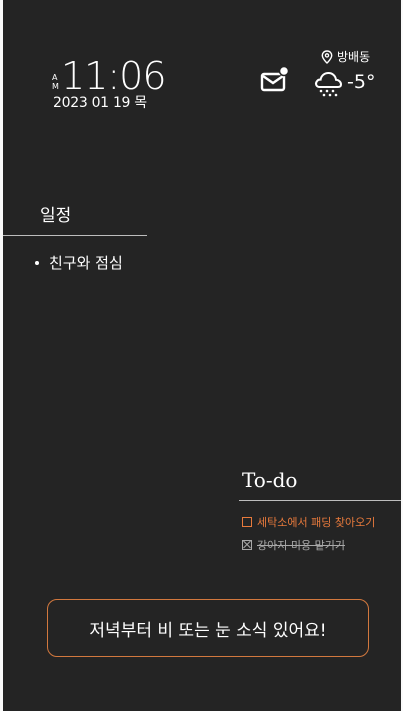 The width and height of the screenshot is (403, 711). I want to click on todo-item: 강아지 미용 맡기기, so click(293, 545).